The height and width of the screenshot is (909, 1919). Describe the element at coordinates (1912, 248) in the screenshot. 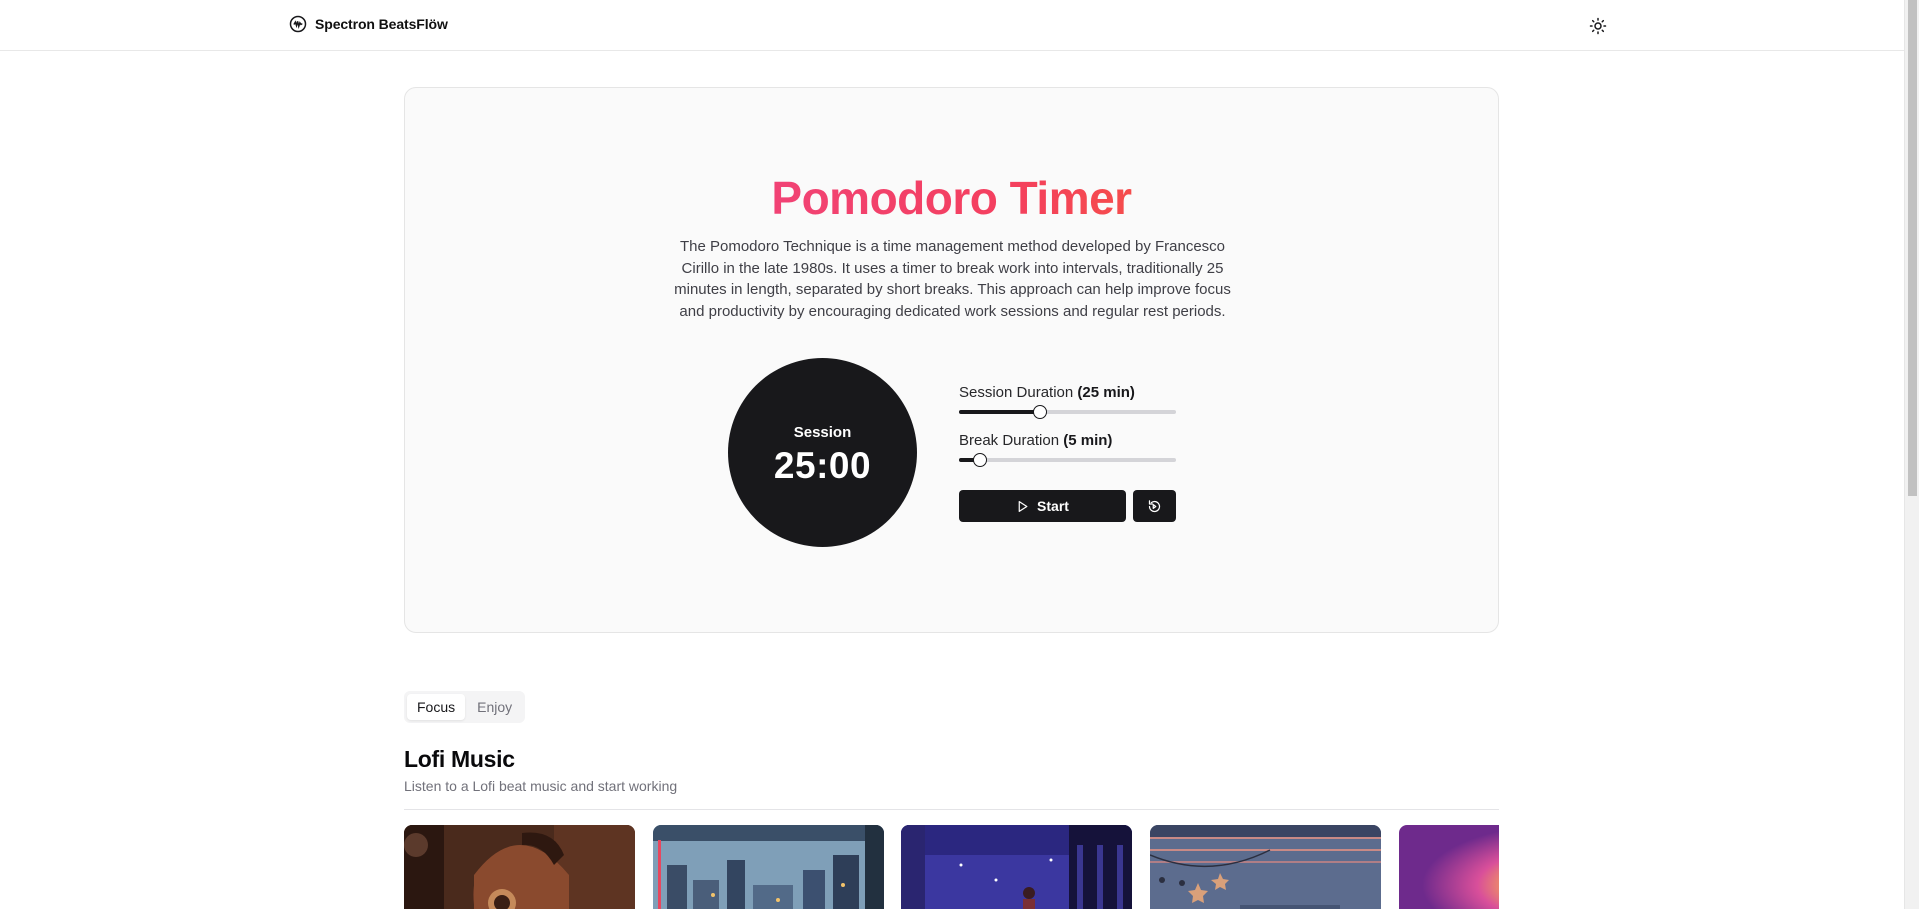

I see `scrollbar-thumb` at that location.